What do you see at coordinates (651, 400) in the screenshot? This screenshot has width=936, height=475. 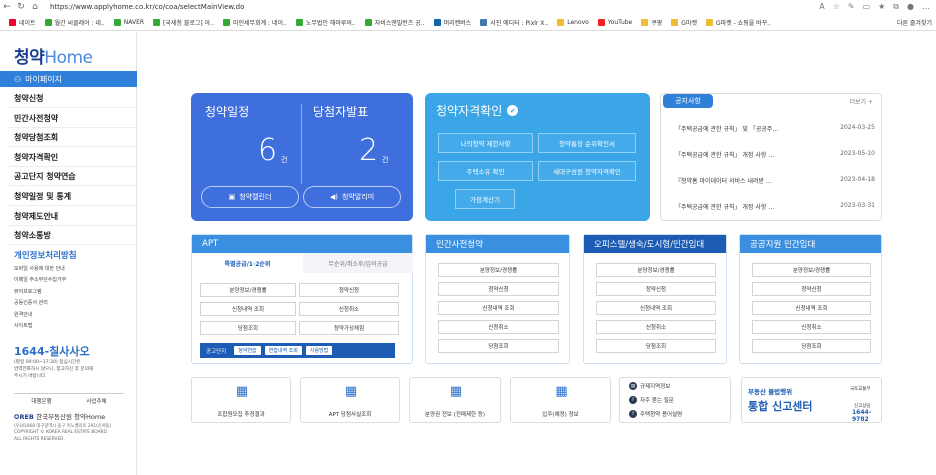 I see `quick-link: ? 자주 묻는 질문` at bounding box center [651, 400].